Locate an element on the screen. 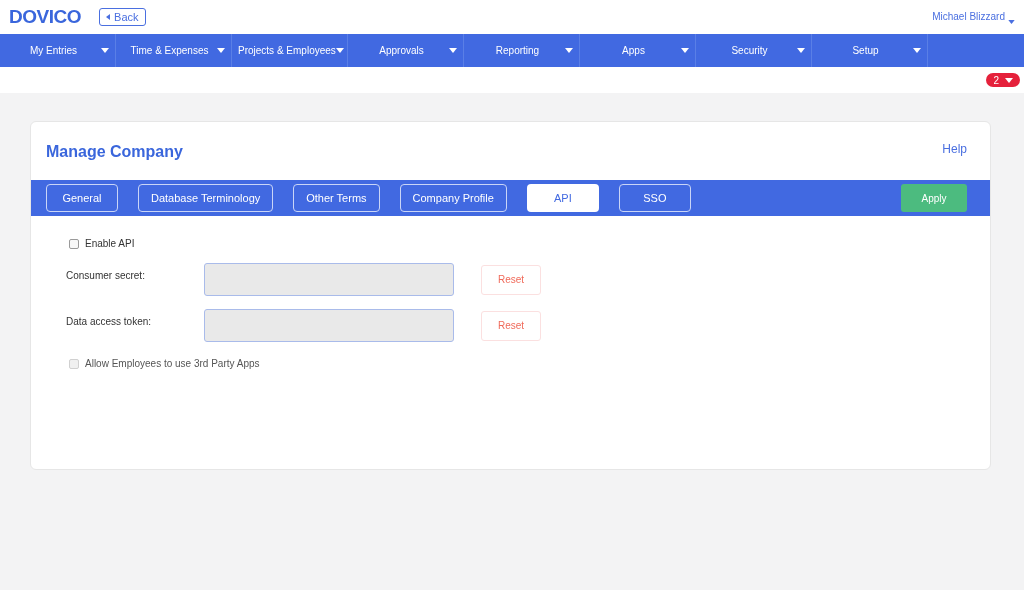 Image resolution: width=1024 pixels, height=590 pixels. checkbox is located at coordinates (74, 243).